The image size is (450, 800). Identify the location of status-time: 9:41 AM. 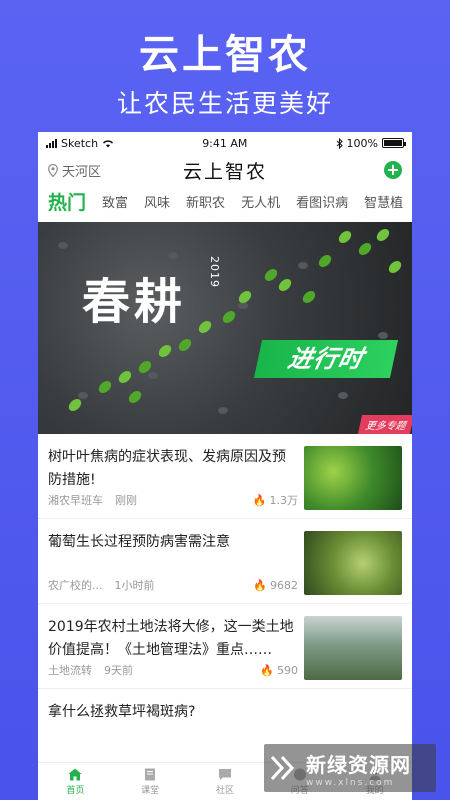
(225, 143).